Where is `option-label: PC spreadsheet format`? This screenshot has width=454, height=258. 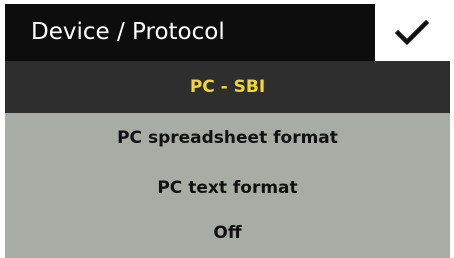
option-label: PC spreadsheet format is located at coordinates (227, 138).